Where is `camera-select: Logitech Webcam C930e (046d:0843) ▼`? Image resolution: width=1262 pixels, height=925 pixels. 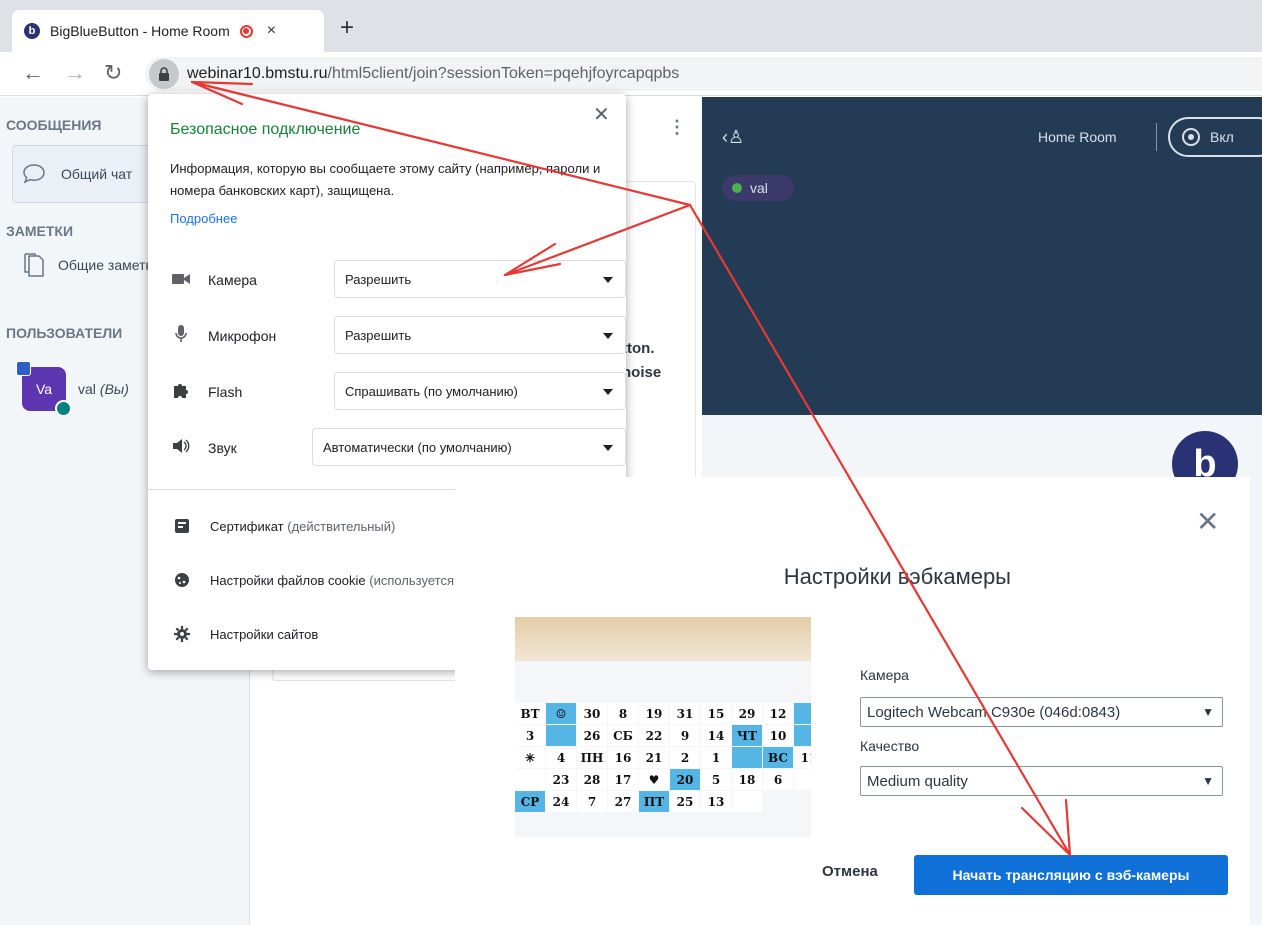
camera-select: Logitech Webcam C930e (046d:0843) ▼ is located at coordinates (1041, 712).